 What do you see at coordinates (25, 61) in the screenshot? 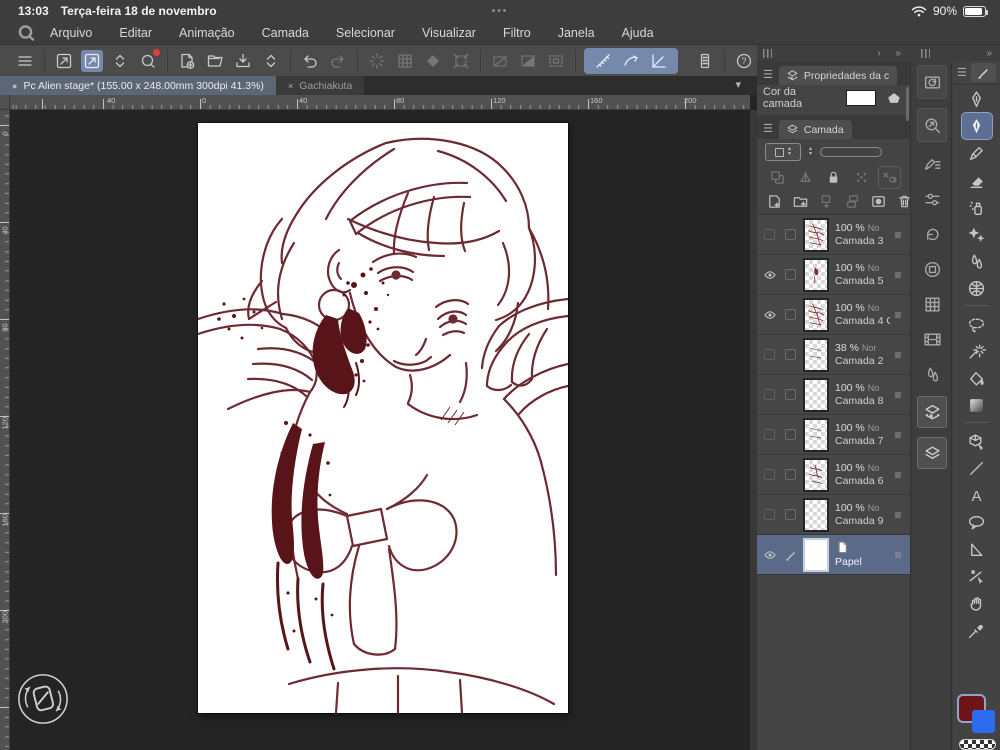
I see `hamburger-menu-button` at bounding box center [25, 61].